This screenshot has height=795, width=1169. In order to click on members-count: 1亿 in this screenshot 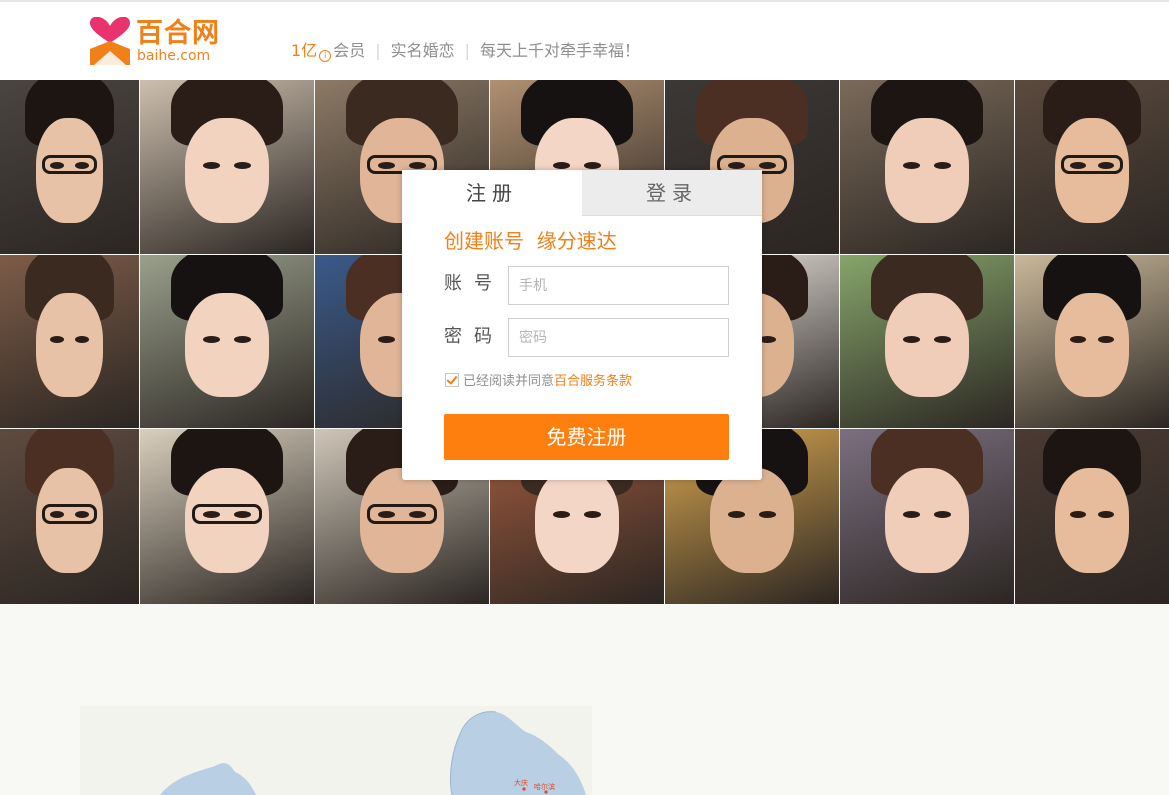, I will do `click(304, 50)`.